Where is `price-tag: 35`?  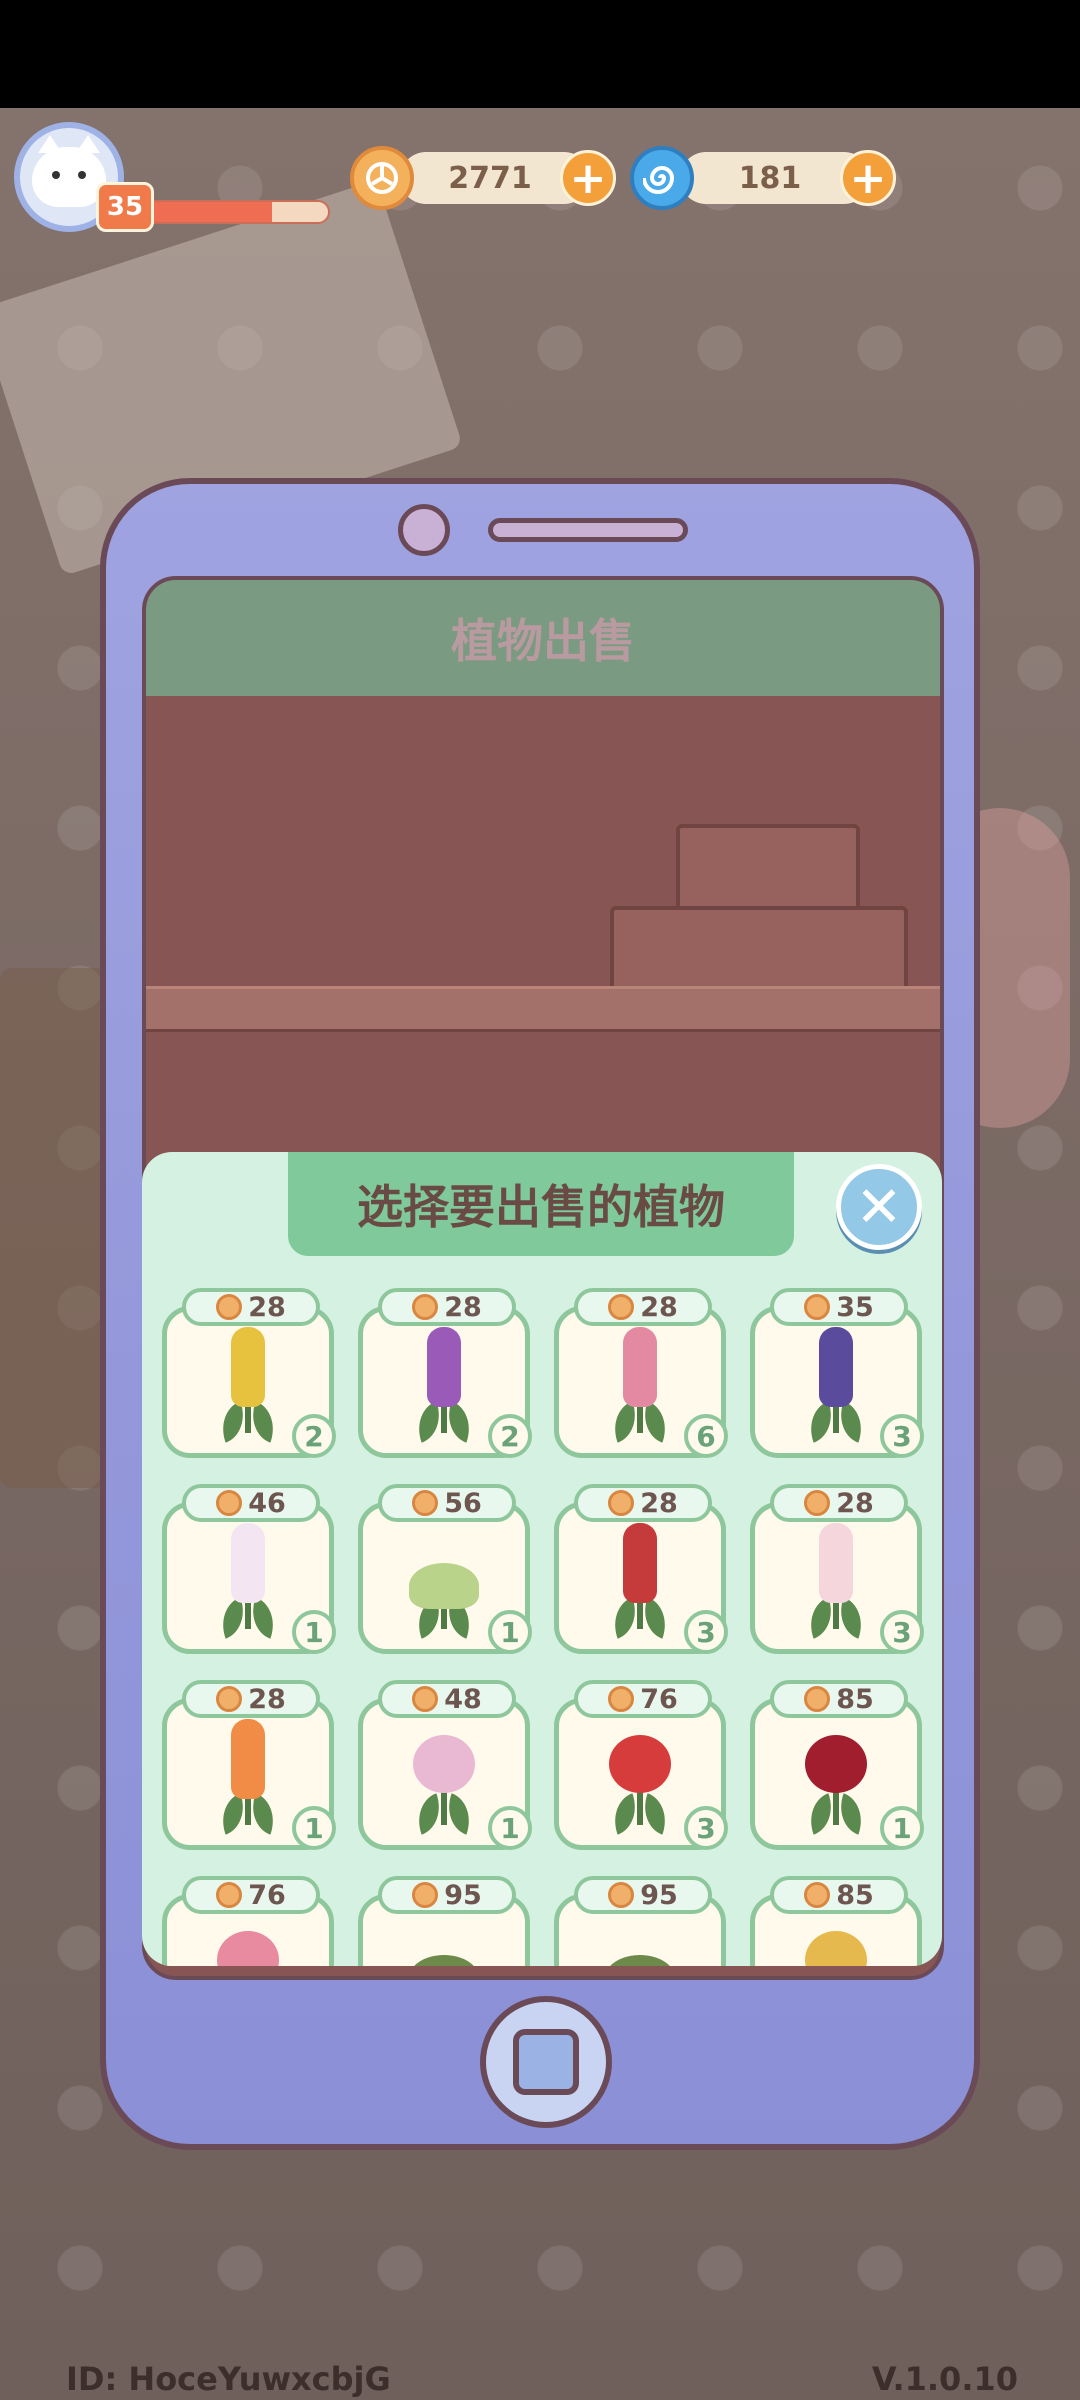
price-tag: 35 is located at coordinates (839, 1307).